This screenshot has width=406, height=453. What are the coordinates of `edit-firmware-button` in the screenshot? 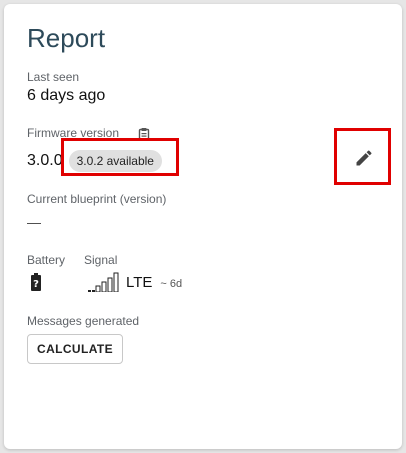 It's located at (364, 160).